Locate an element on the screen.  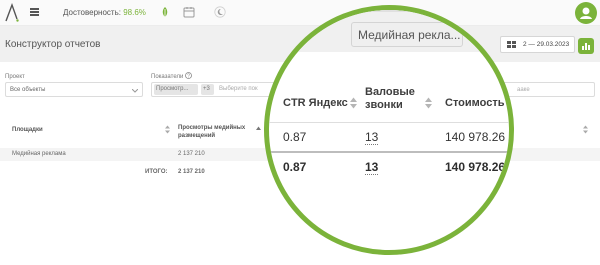
info-icon: ? is located at coordinates (188, 76).